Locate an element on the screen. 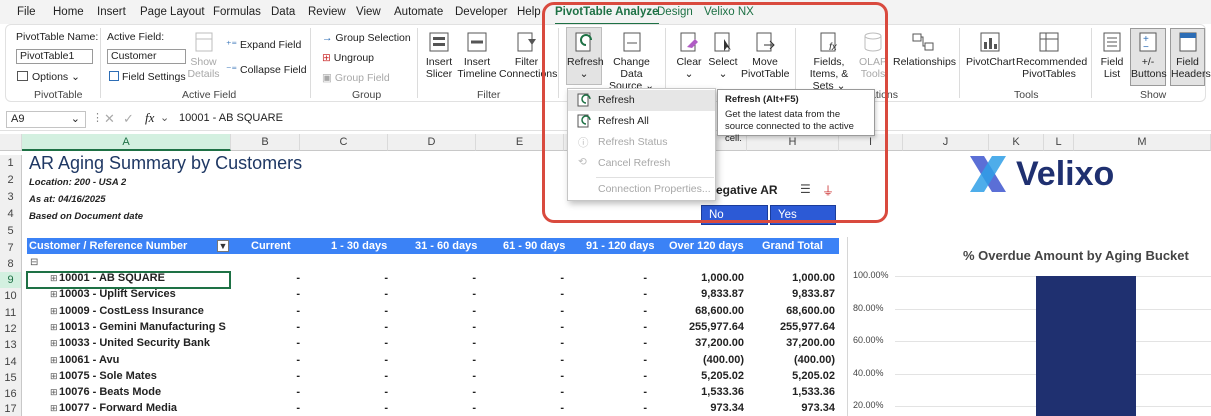 The width and height of the screenshot is (1211, 416). tab-page-layout: Page Layout is located at coordinates (172, 12).